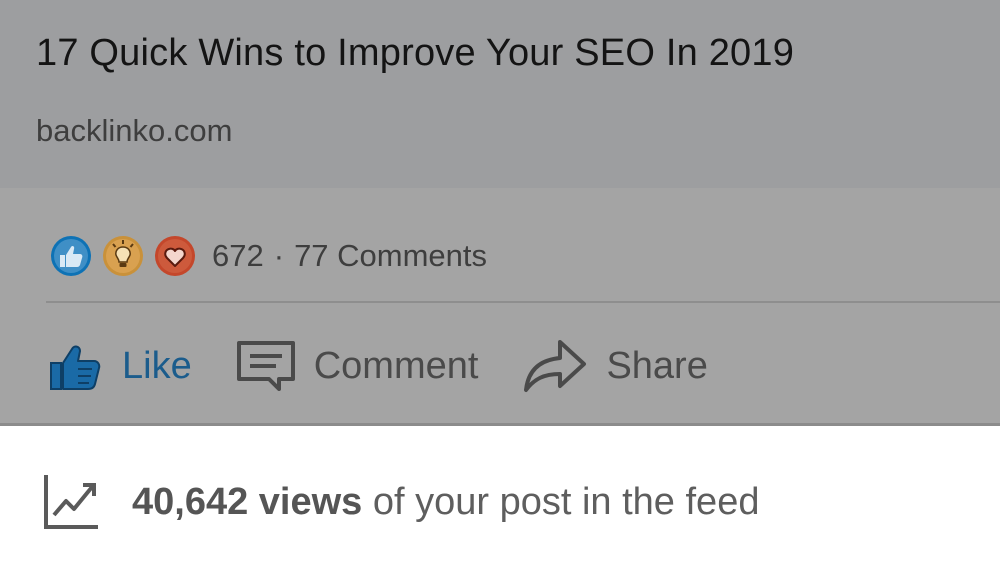  I want to click on views-text: 40,642 views of your post in the feed, so click(445, 502).